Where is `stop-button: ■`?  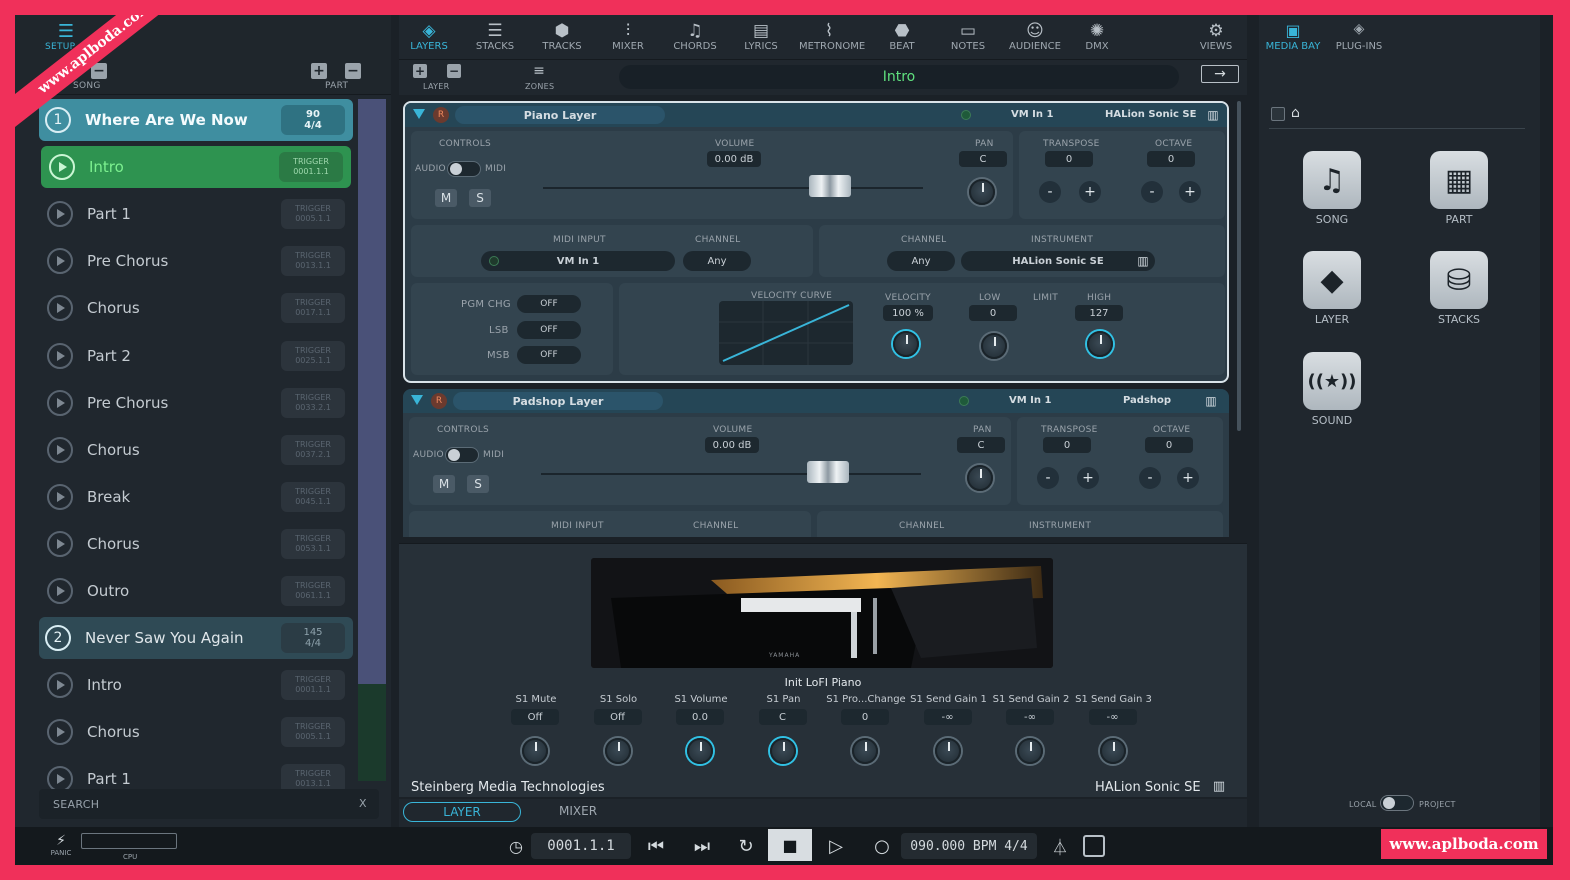
stop-button: ■ is located at coordinates (790, 845).